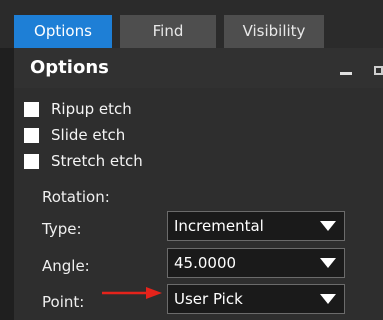 Image resolution: width=383 pixels, height=320 pixels. I want to click on minimize-icon, so click(346, 73).